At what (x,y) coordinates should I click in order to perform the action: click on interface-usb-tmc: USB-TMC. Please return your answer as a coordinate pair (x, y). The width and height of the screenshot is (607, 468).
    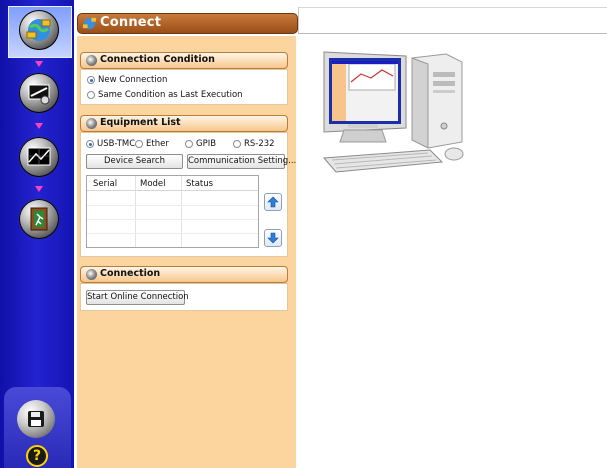
    Looking at the image, I should click on (110, 144).